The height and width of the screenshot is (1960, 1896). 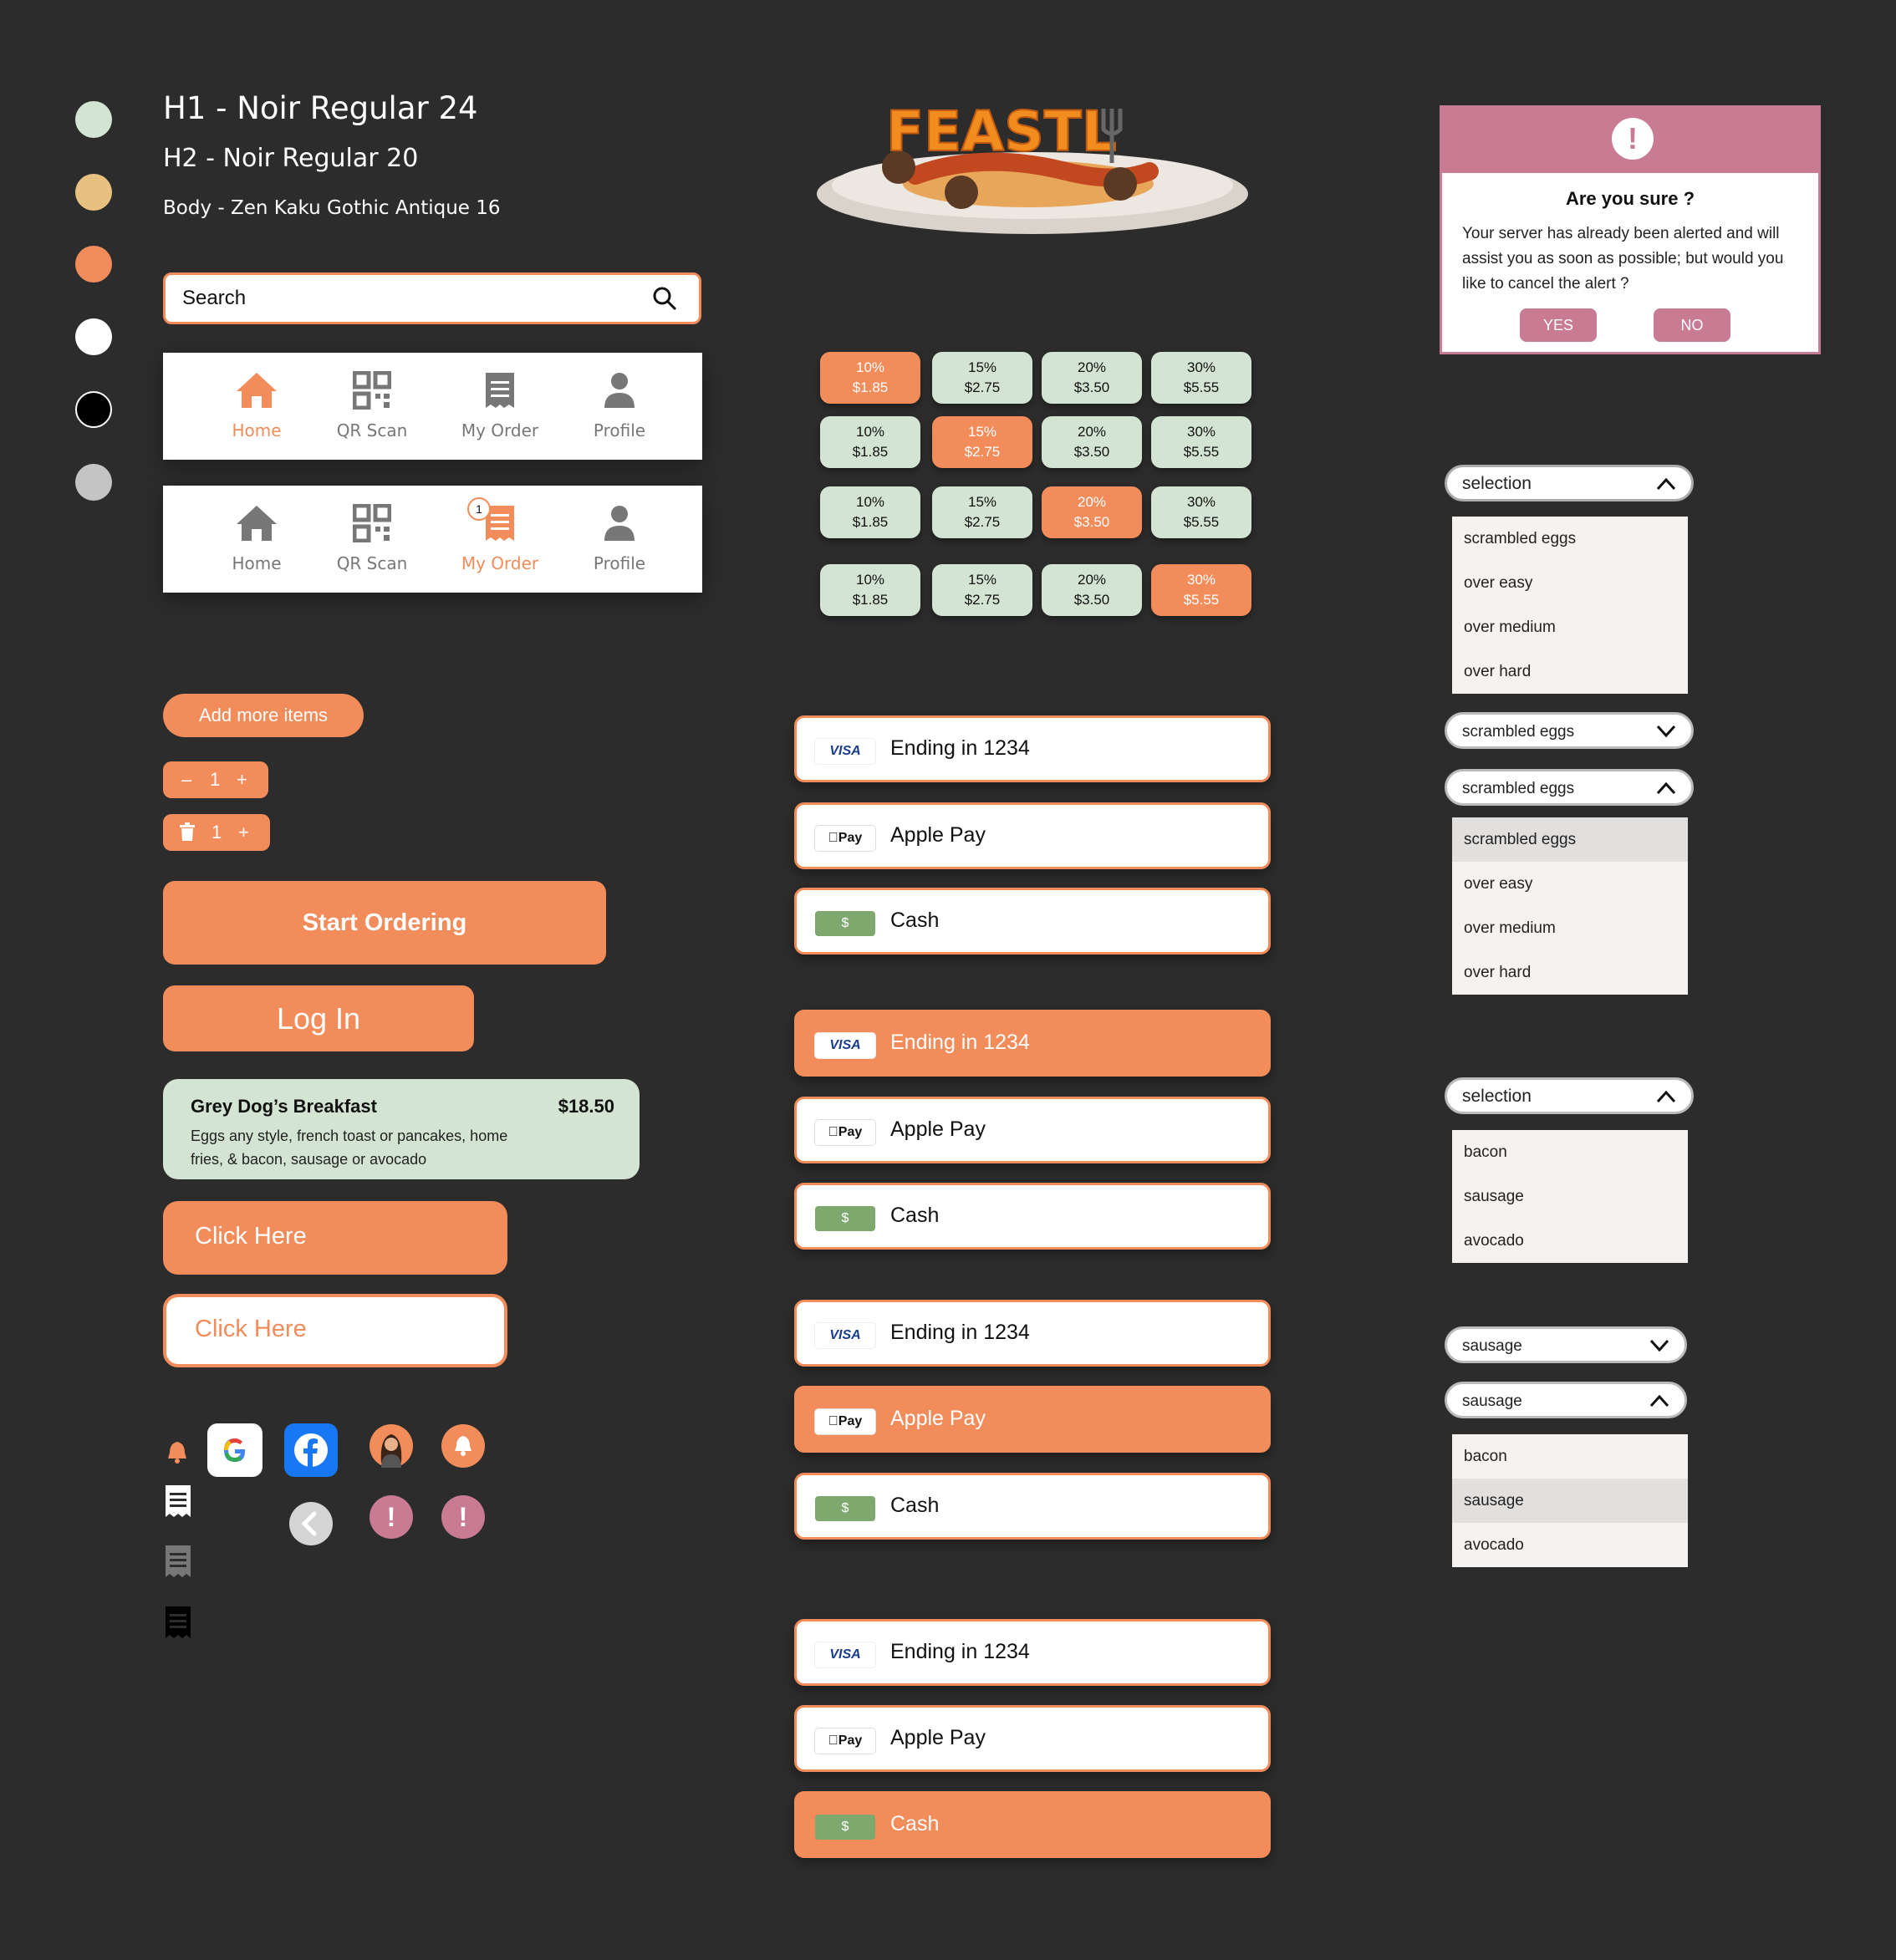 What do you see at coordinates (586, 1106) in the screenshot?
I see `menu-item-price: $18.50` at bounding box center [586, 1106].